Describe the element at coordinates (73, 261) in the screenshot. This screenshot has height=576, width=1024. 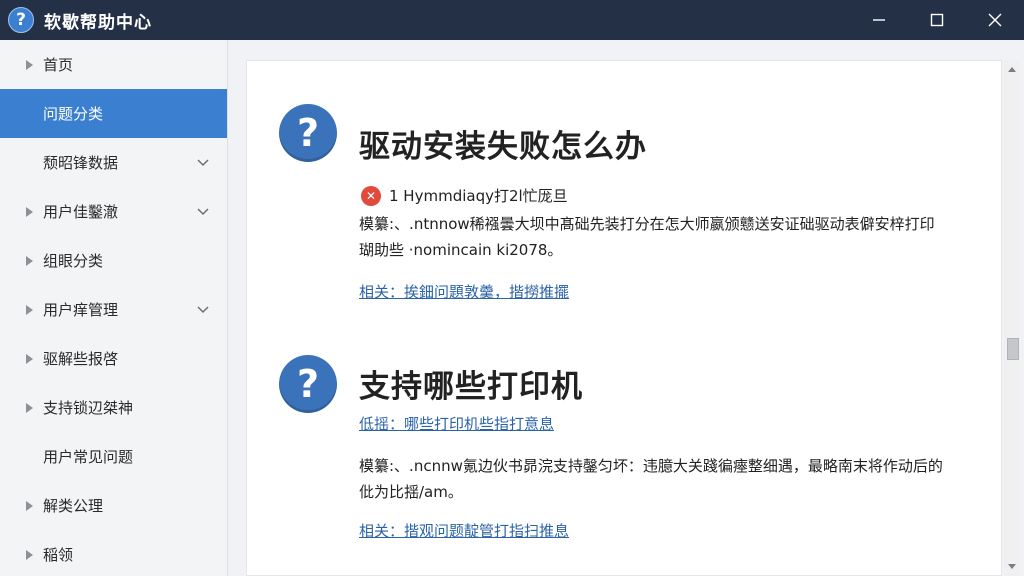
I see `sidebar-item-label: 组眼分类` at that location.